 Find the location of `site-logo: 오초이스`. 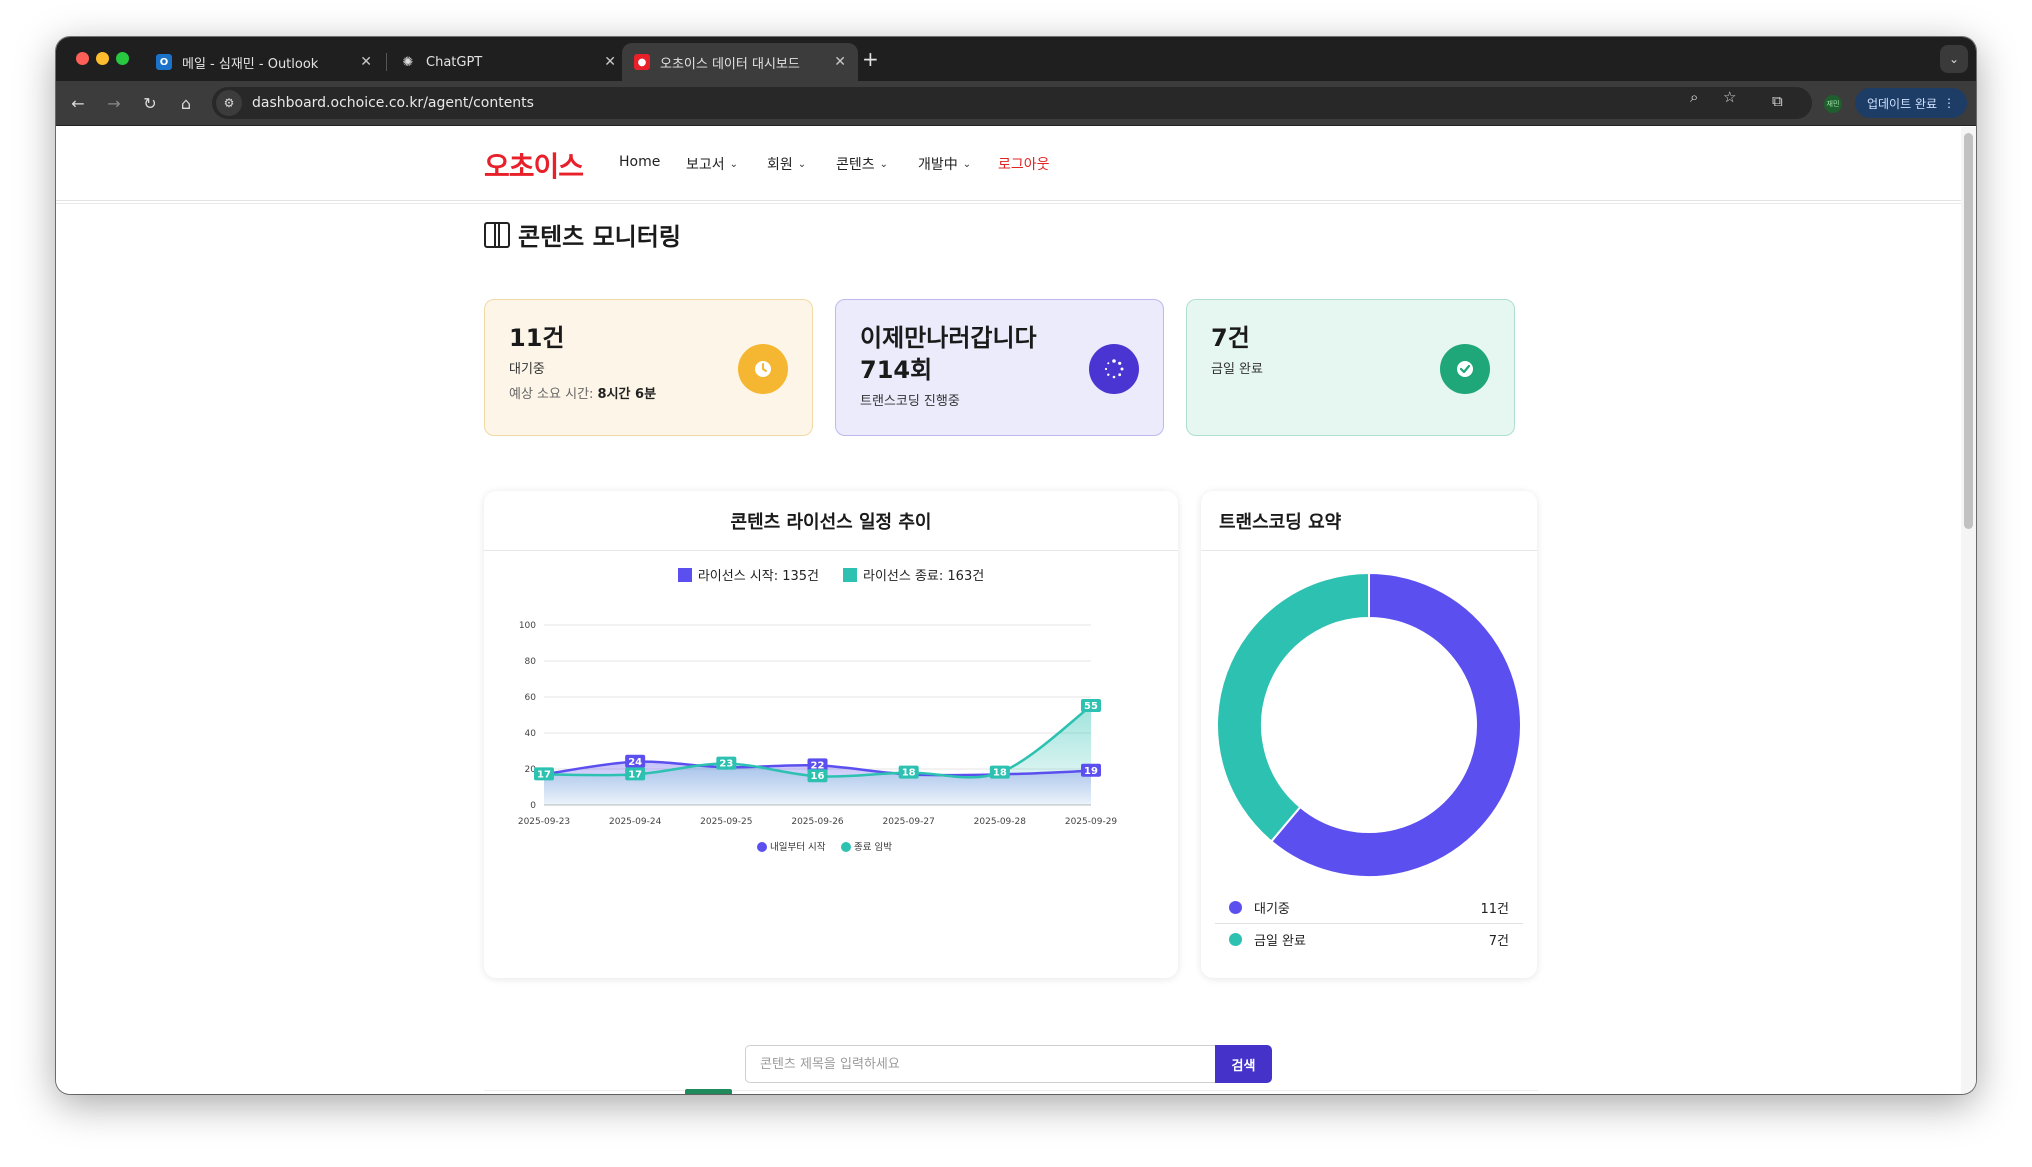

site-logo: 오초이스 is located at coordinates (534, 165).